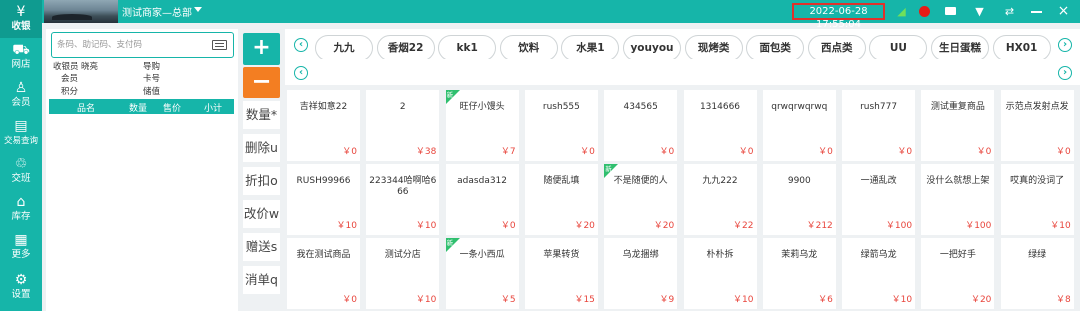  Describe the element at coordinates (403, 199) in the screenshot. I see `product-card: 223344哈啊哈666 ￥10` at that location.